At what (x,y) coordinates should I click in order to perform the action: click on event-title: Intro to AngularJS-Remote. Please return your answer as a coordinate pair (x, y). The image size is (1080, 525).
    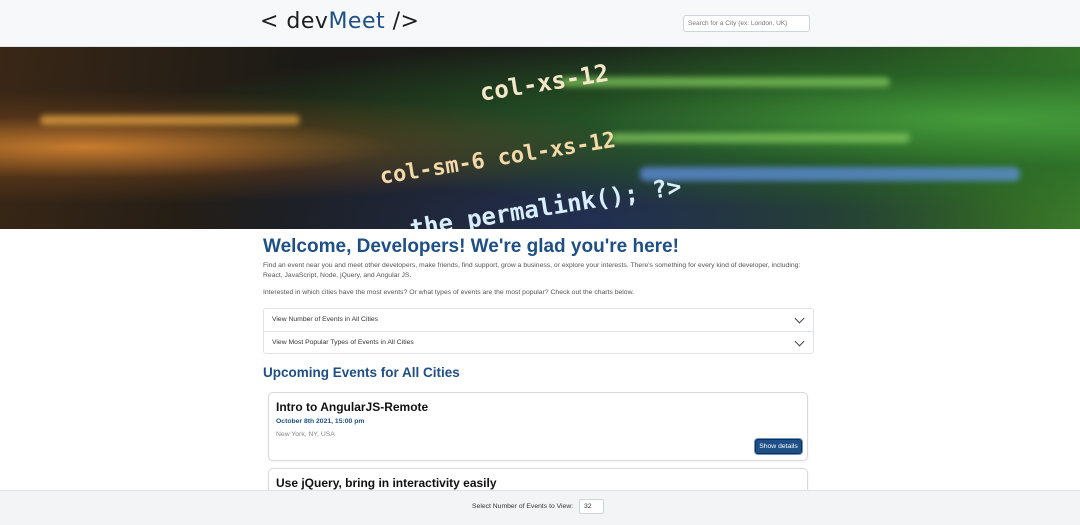
    Looking at the image, I should click on (352, 407).